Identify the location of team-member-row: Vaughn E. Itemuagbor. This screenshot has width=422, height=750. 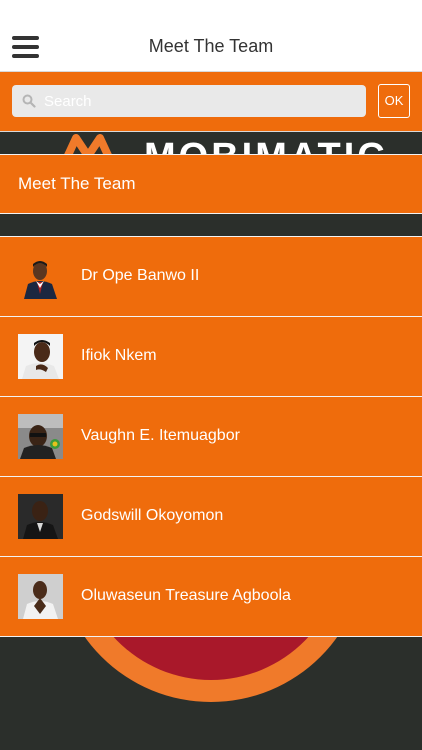
(211, 436).